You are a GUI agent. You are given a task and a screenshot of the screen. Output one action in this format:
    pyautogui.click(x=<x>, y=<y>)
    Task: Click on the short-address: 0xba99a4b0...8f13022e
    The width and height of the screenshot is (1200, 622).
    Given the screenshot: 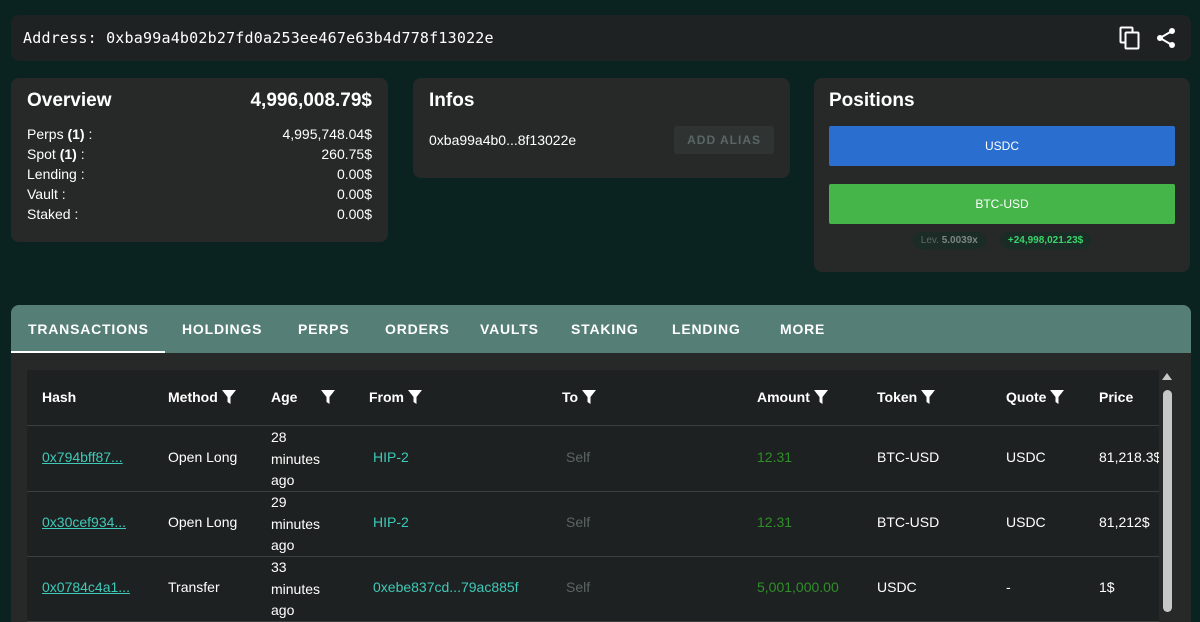 What is the action you would take?
    pyautogui.click(x=503, y=140)
    